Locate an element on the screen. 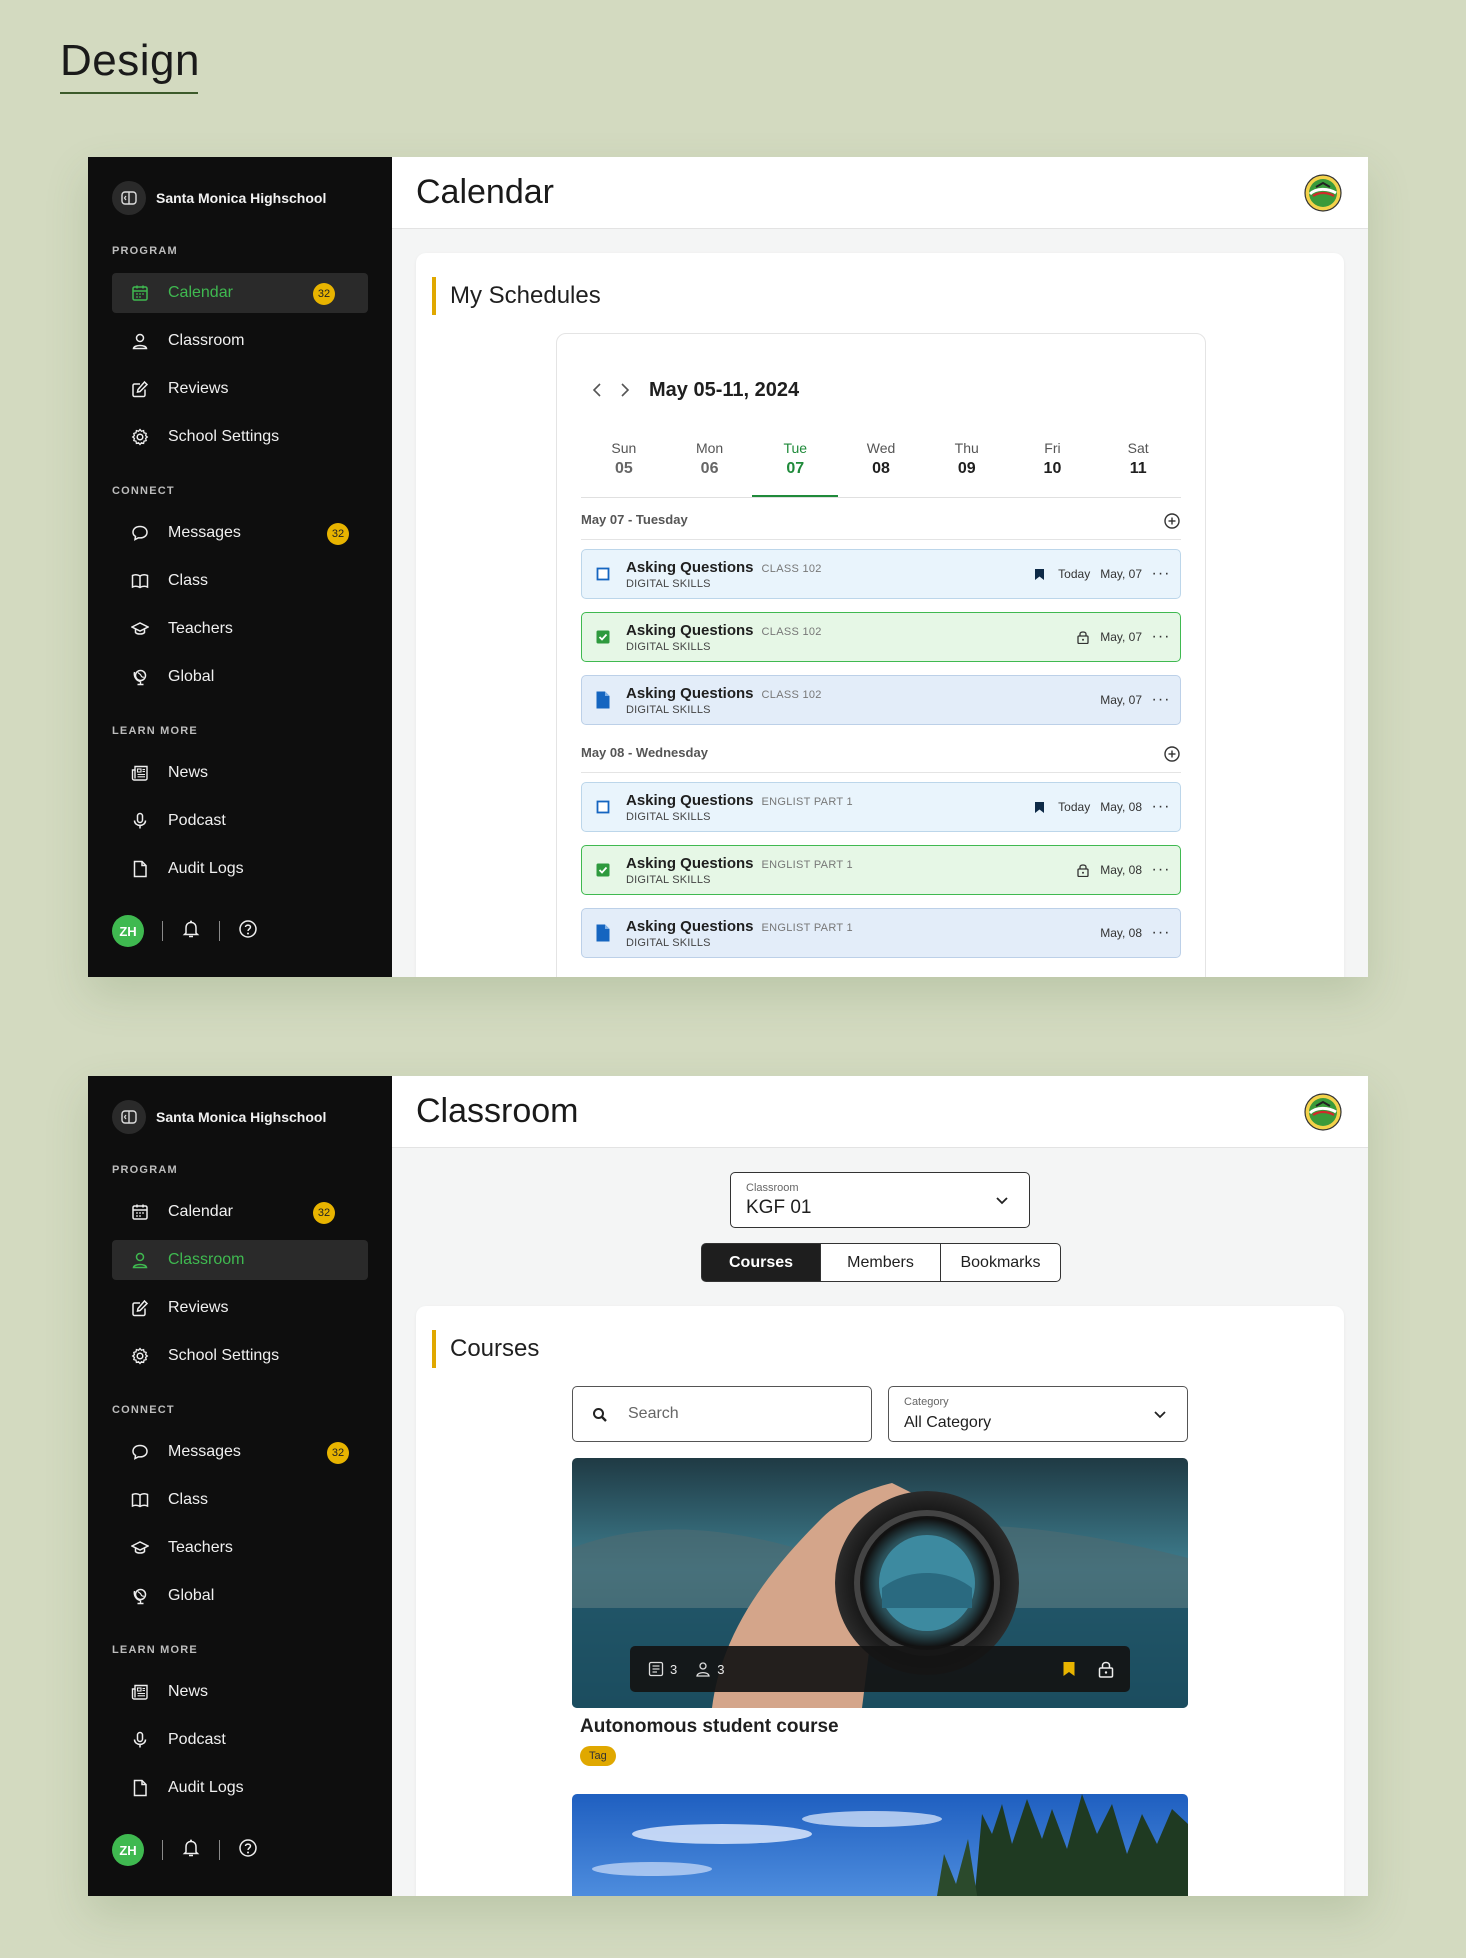 The width and height of the screenshot is (1466, 1958). day-name: Tue is located at coordinates (795, 448).